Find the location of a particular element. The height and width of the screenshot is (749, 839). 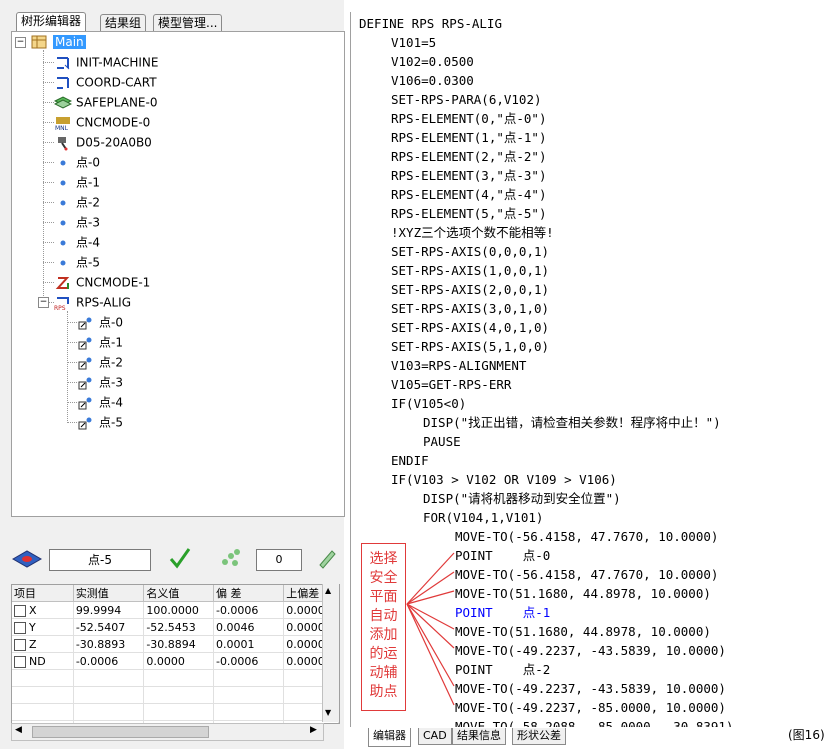

tree-node-item: D05-20A0B0 is located at coordinates (103, 142).